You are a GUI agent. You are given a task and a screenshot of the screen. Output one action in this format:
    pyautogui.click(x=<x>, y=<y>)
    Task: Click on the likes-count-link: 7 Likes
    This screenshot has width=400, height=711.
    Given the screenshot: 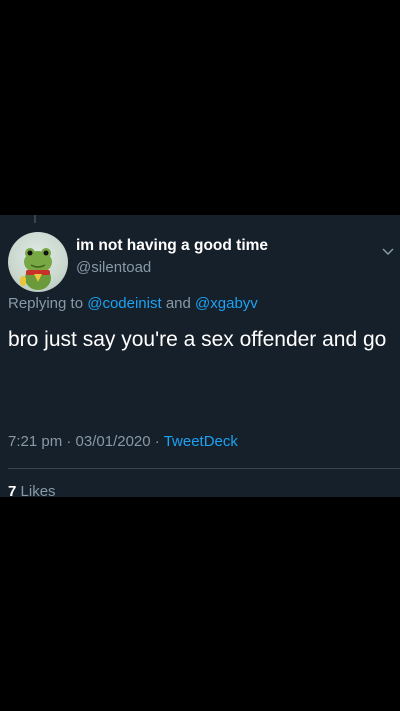 What is the action you would take?
    pyautogui.click(x=32, y=490)
    